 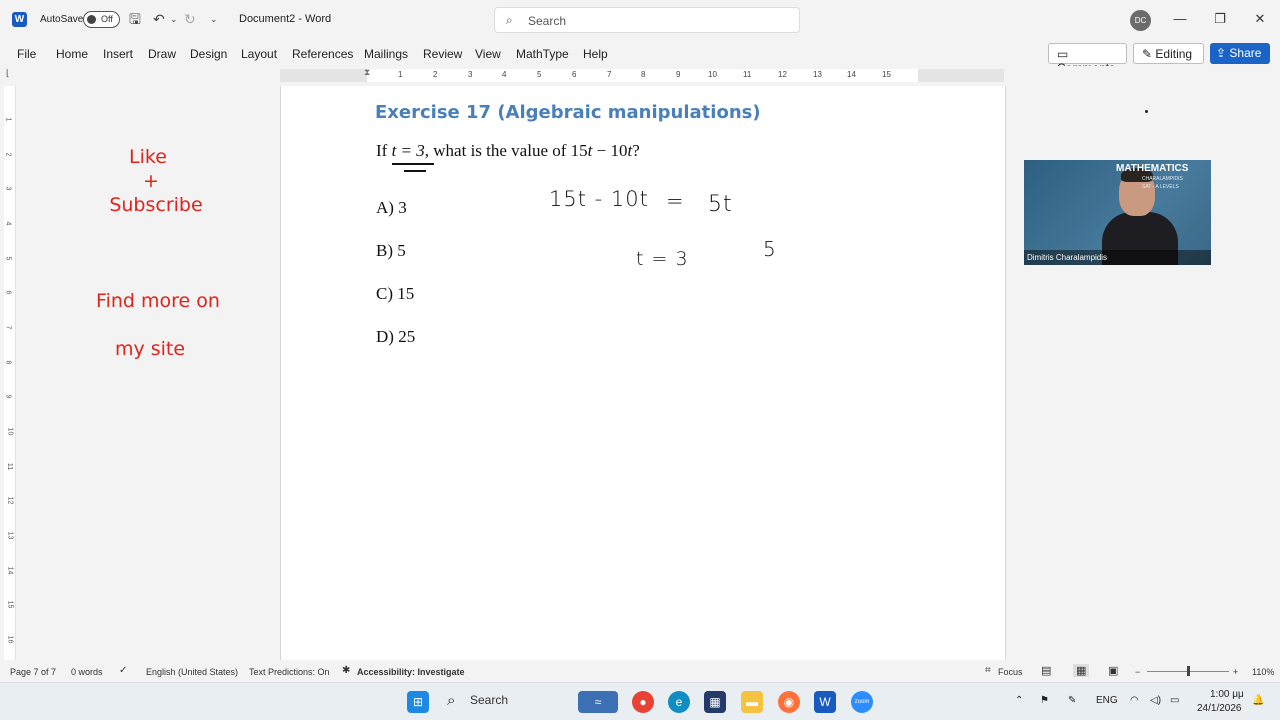 I want to click on tab-selector-icon: ⌊, so click(x=8, y=73).